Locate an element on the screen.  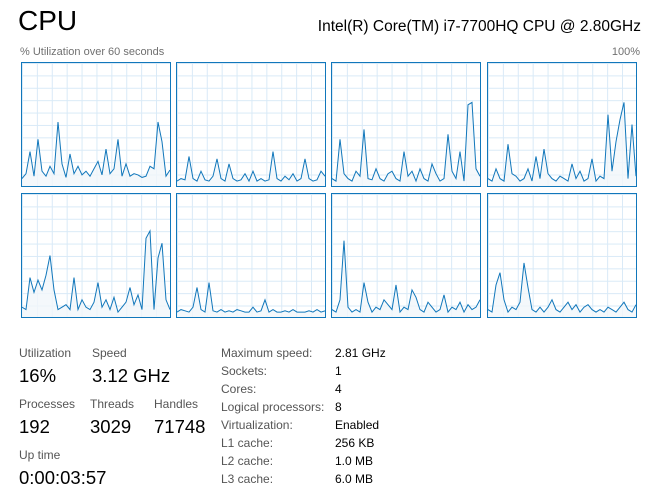
spec-value: 2.81 GHz is located at coordinates (360, 353).